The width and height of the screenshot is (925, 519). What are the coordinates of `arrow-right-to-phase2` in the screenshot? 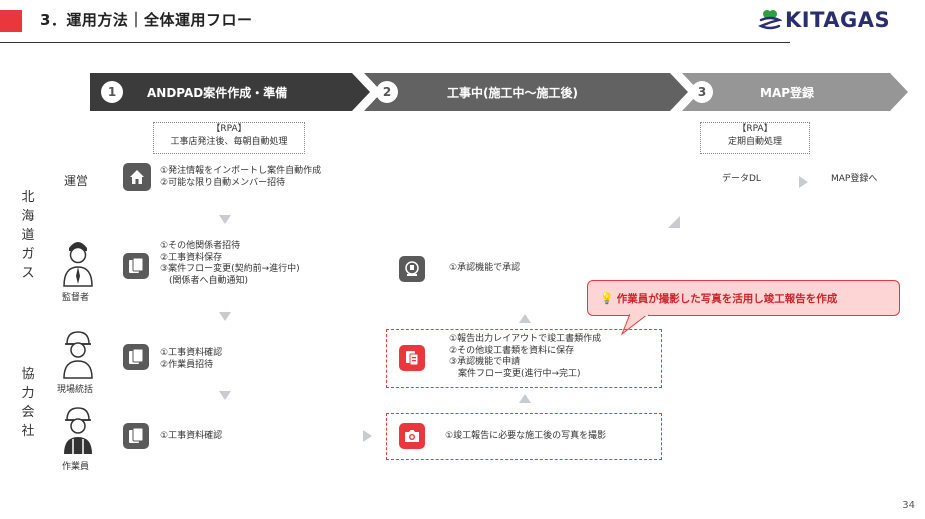 It's located at (367, 436).